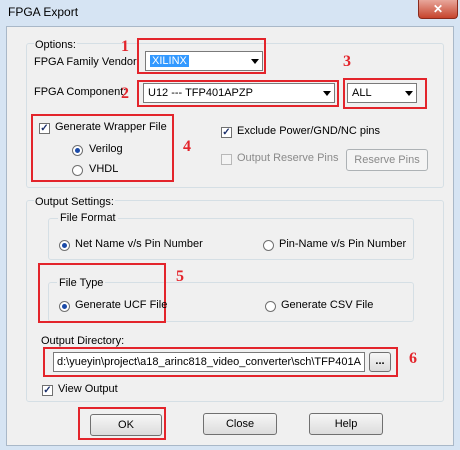 This screenshot has width=460, height=450. Describe the element at coordinates (44, 128) in the screenshot. I see `wrapper-checkbox: ✓` at that location.